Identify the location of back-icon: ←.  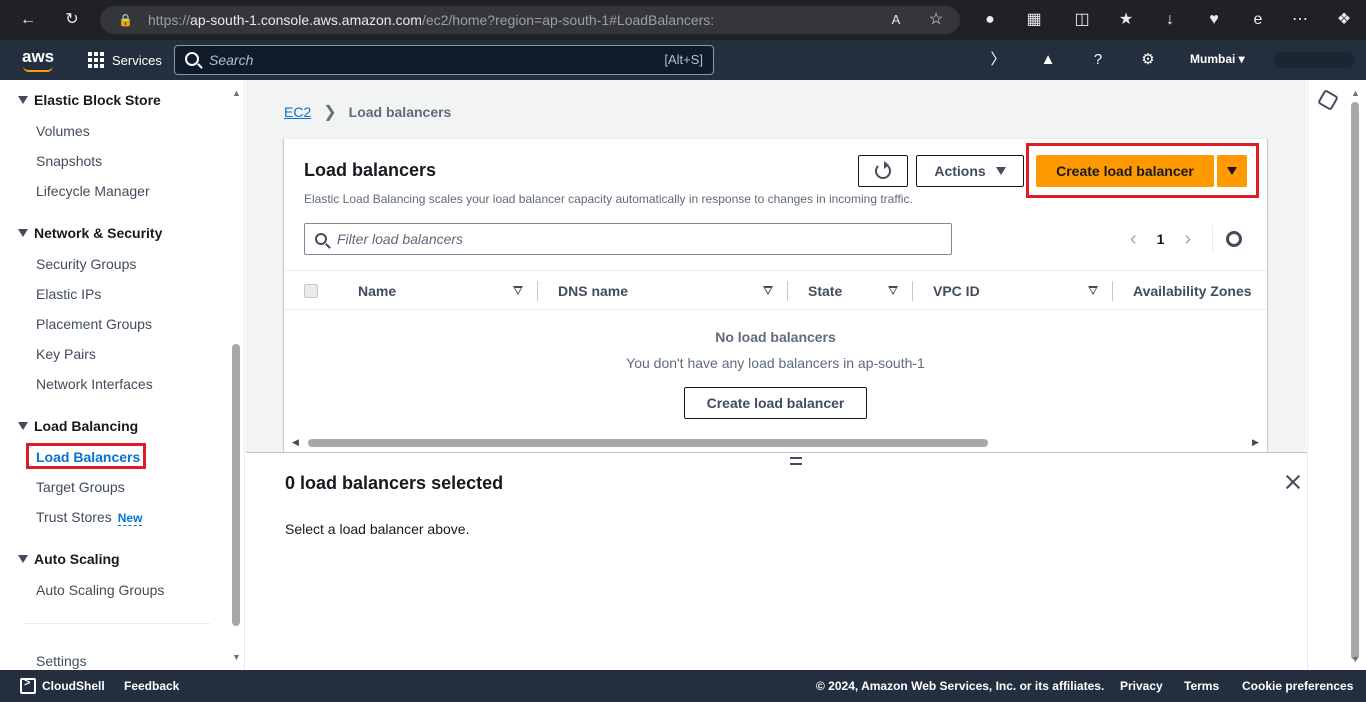
(28, 20).